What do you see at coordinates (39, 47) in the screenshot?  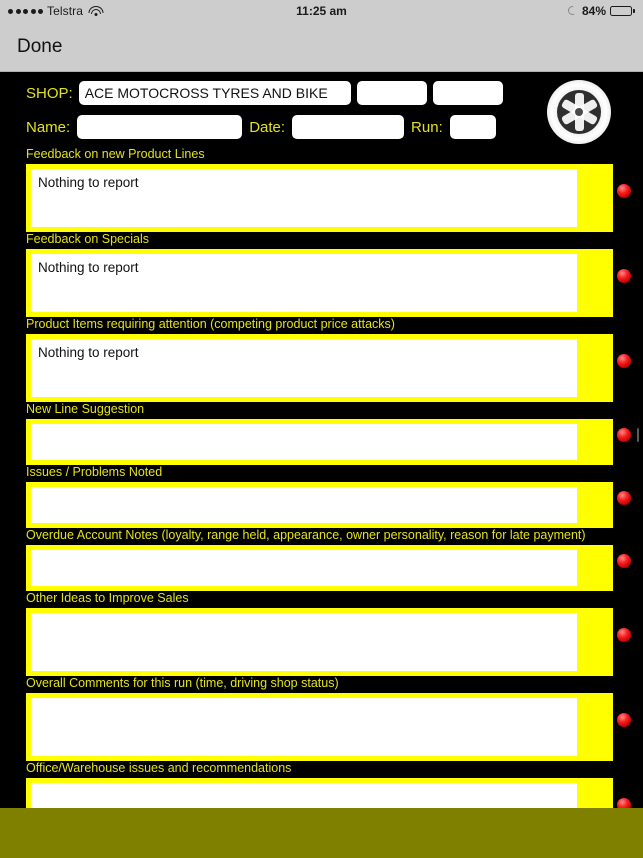 I see `done-button: Done` at bounding box center [39, 47].